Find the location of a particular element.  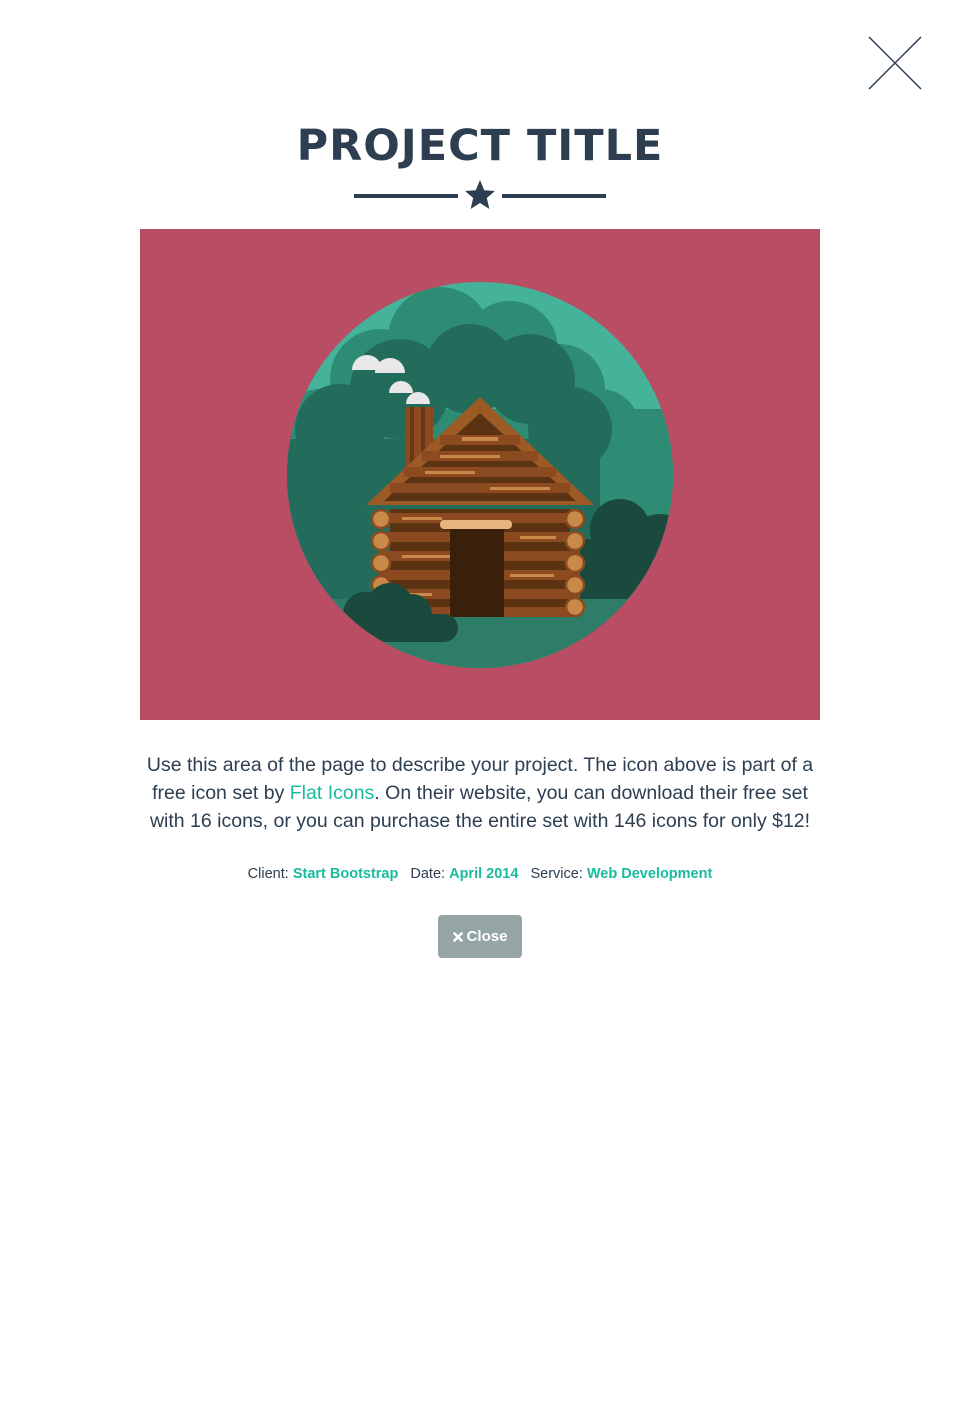

service-detail: Service: Web Development is located at coordinates (621, 874).